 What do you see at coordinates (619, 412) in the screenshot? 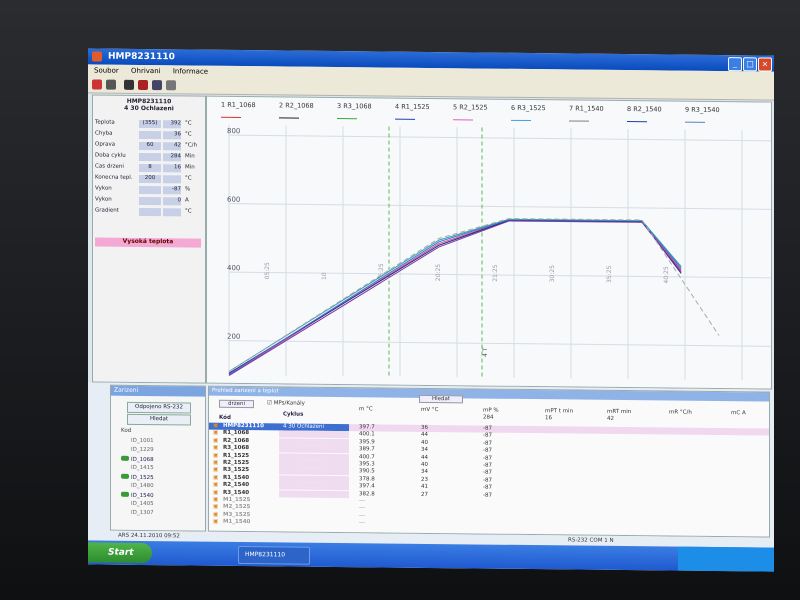
I see `column-header: mRT min` at bounding box center [619, 412].